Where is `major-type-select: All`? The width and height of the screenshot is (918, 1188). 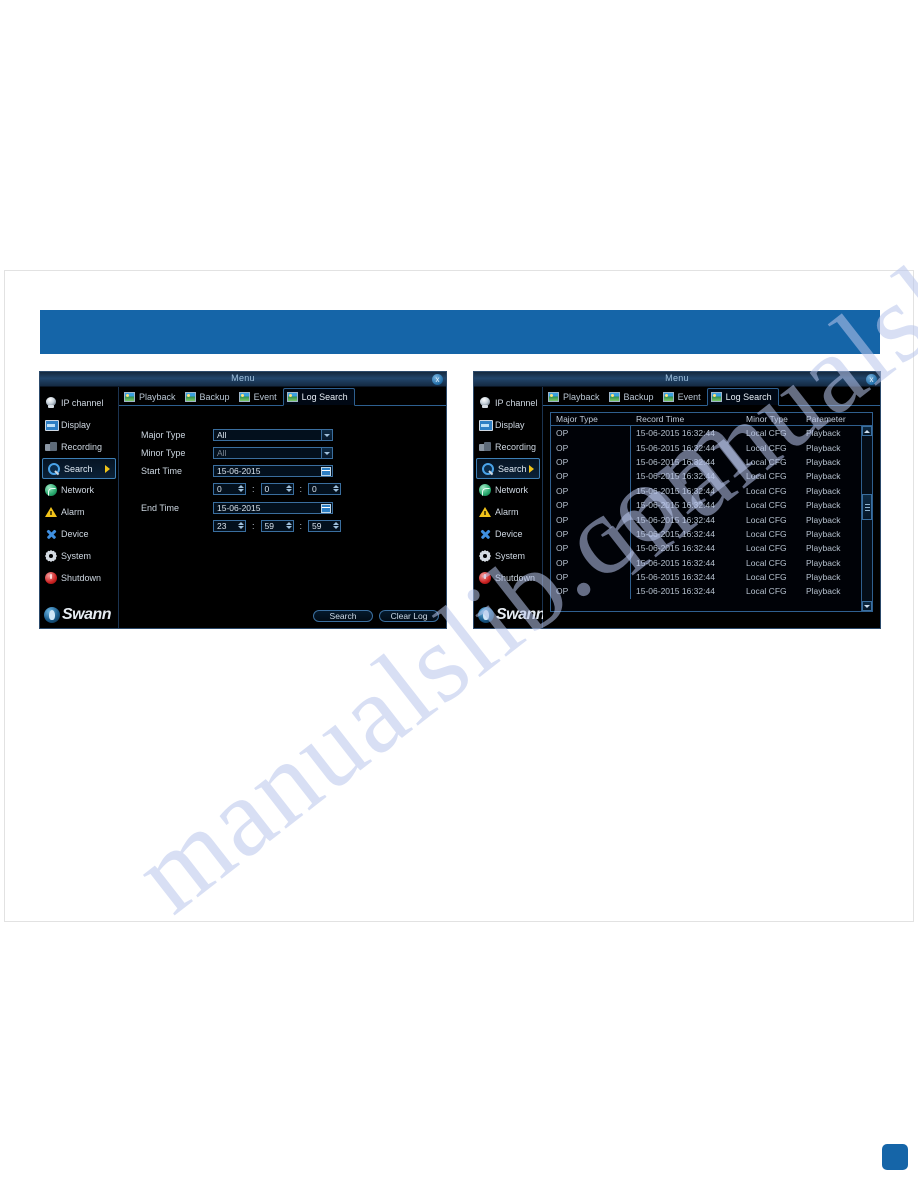
major-type-select: All is located at coordinates (273, 435).